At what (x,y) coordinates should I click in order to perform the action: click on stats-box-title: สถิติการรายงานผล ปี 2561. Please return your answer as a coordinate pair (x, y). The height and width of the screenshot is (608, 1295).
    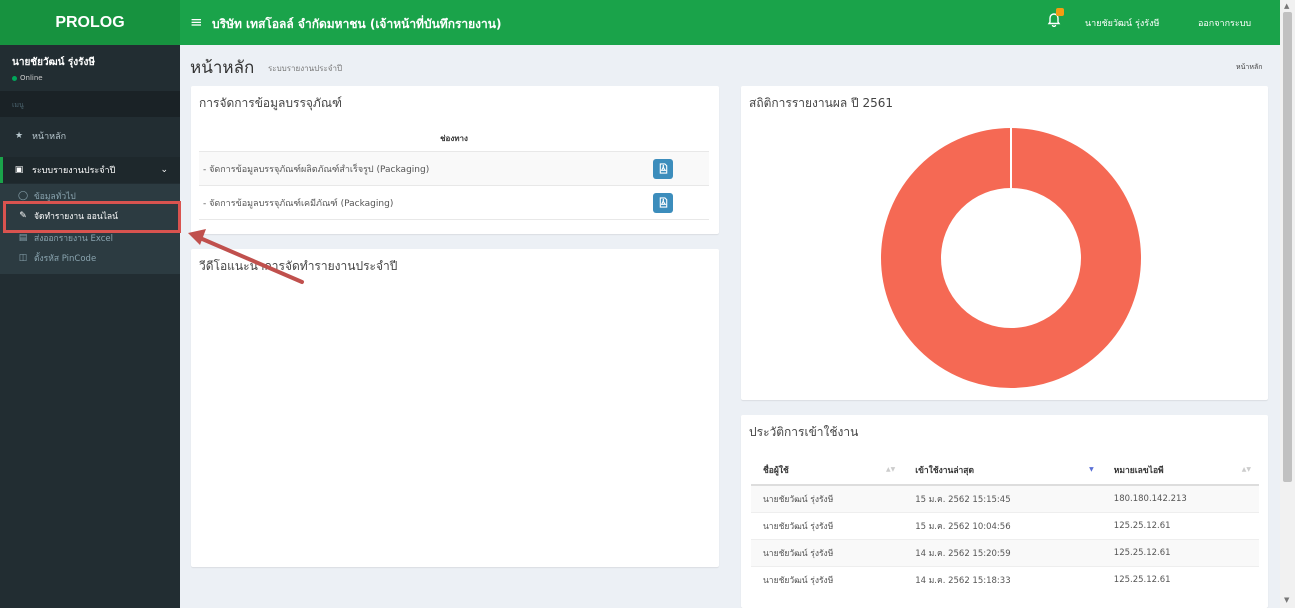
    Looking at the image, I should click on (821, 103).